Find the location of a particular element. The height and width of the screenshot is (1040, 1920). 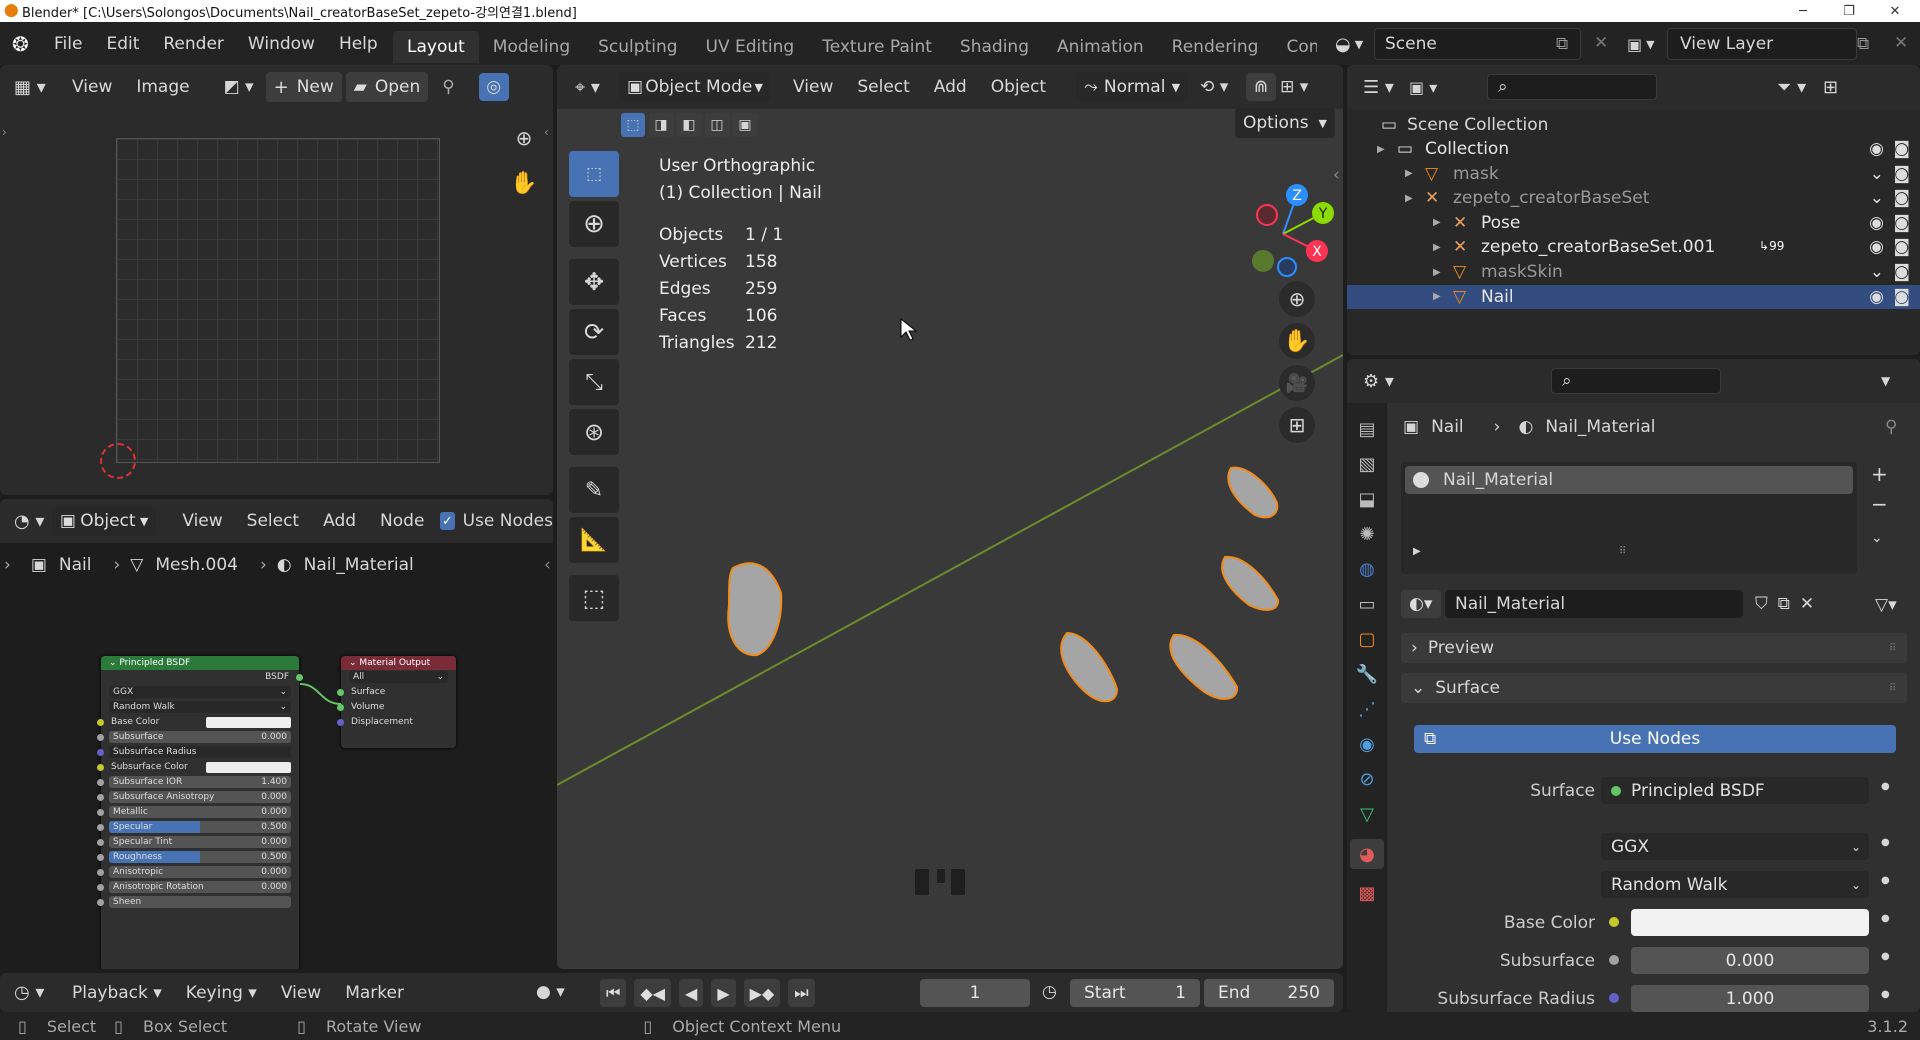

tab-output-icon: ▧ is located at coordinates (1366, 464).